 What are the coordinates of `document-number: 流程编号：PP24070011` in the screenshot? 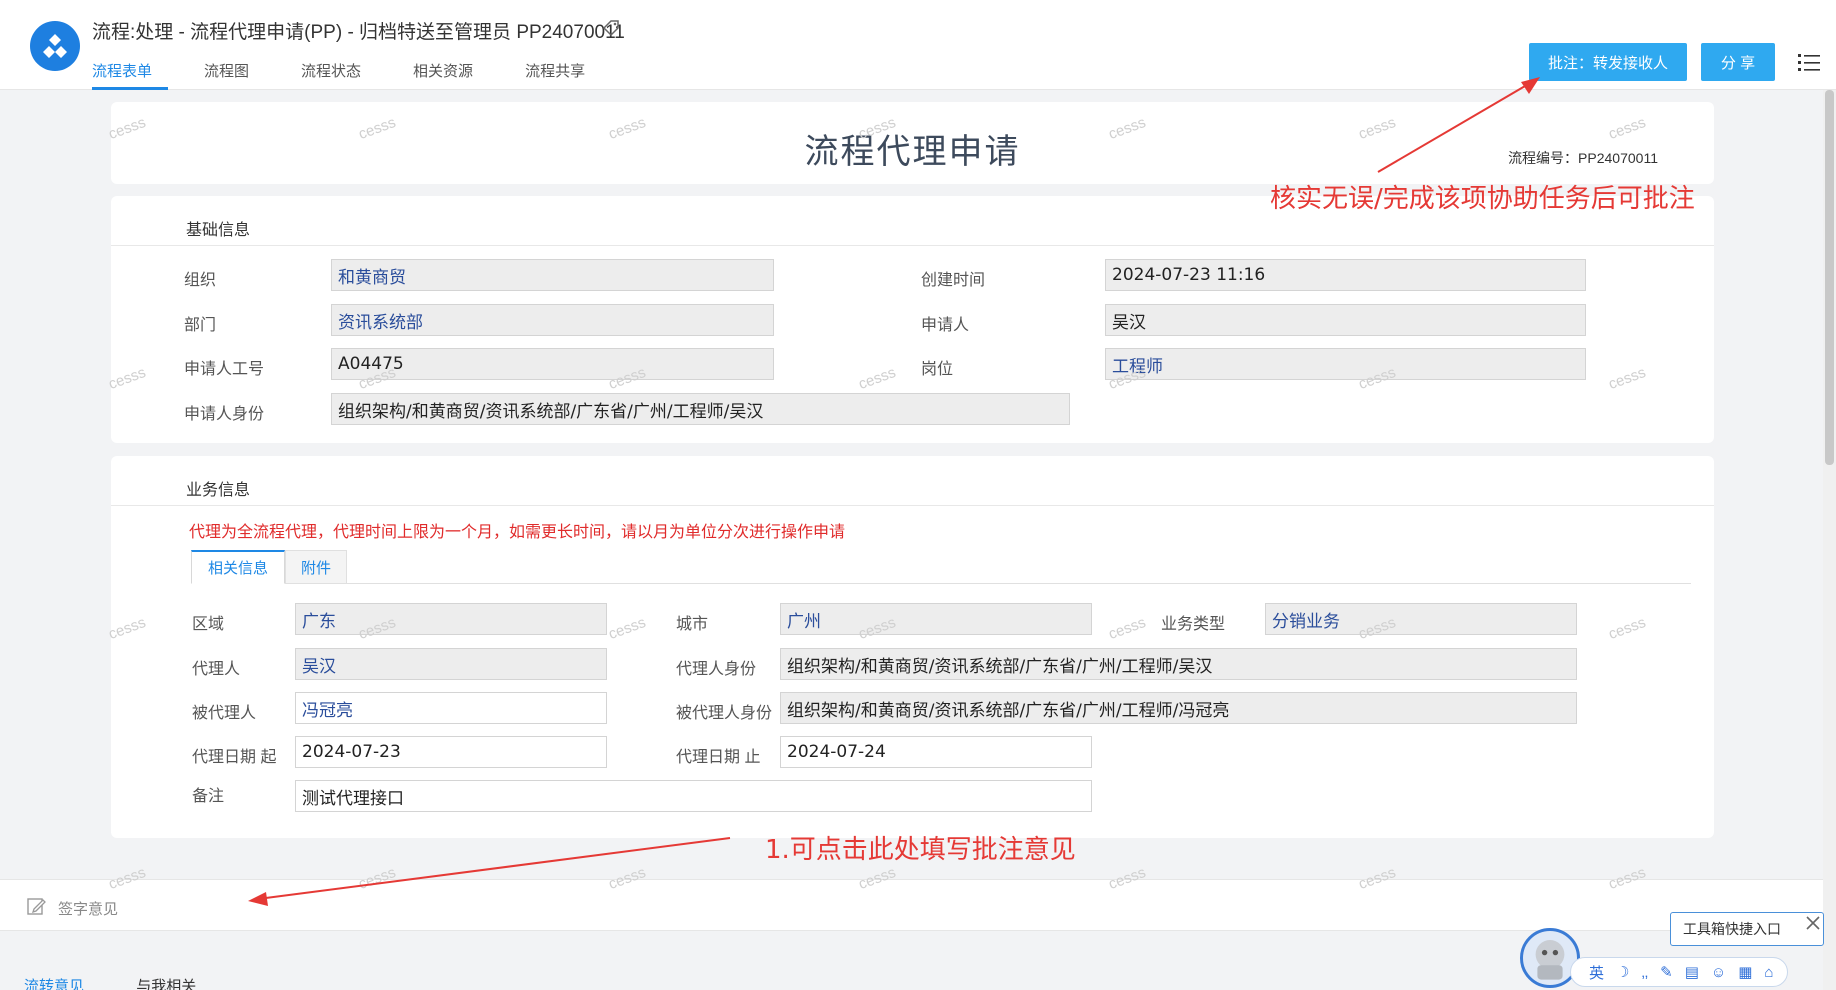 It's located at (1583, 158).